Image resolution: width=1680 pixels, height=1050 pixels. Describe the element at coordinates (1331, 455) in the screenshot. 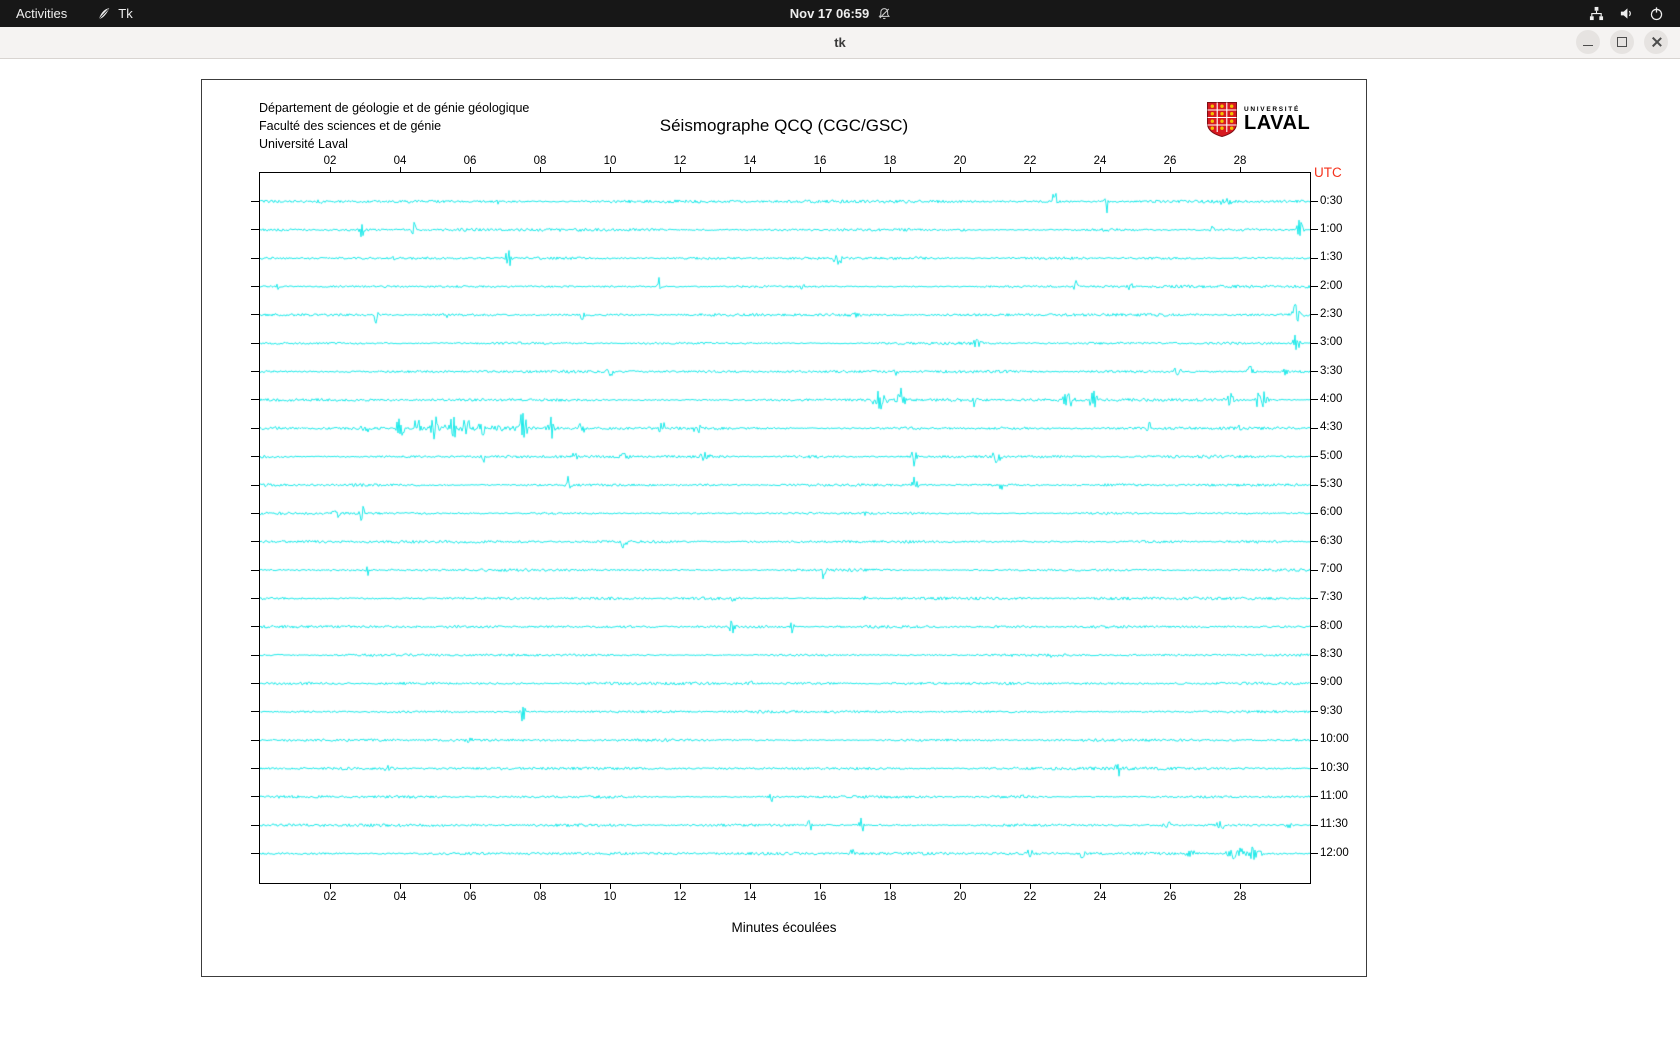

I see `y-tick-label: 5:00` at that location.